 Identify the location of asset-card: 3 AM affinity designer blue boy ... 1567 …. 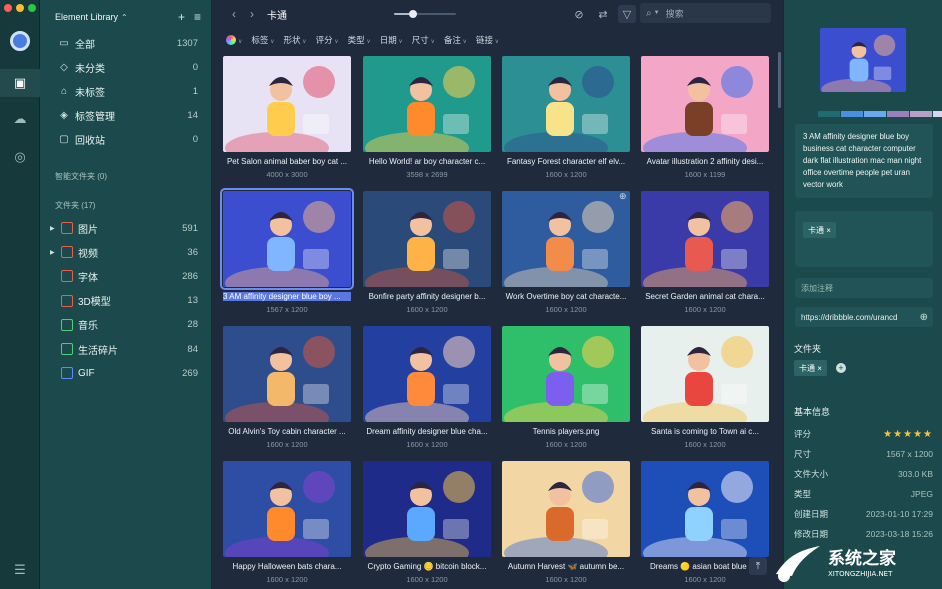
(283, 253).